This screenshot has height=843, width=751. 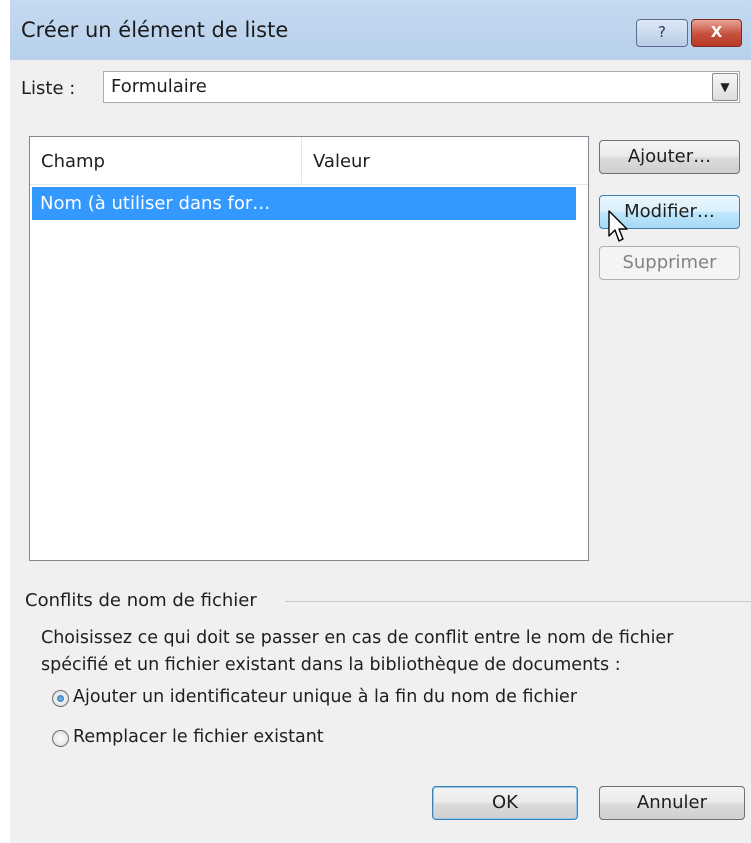 What do you see at coordinates (198, 737) in the screenshot?
I see `radio-replace-file-label: Remplacer le fichier existant` at bounding box center [198, 737].